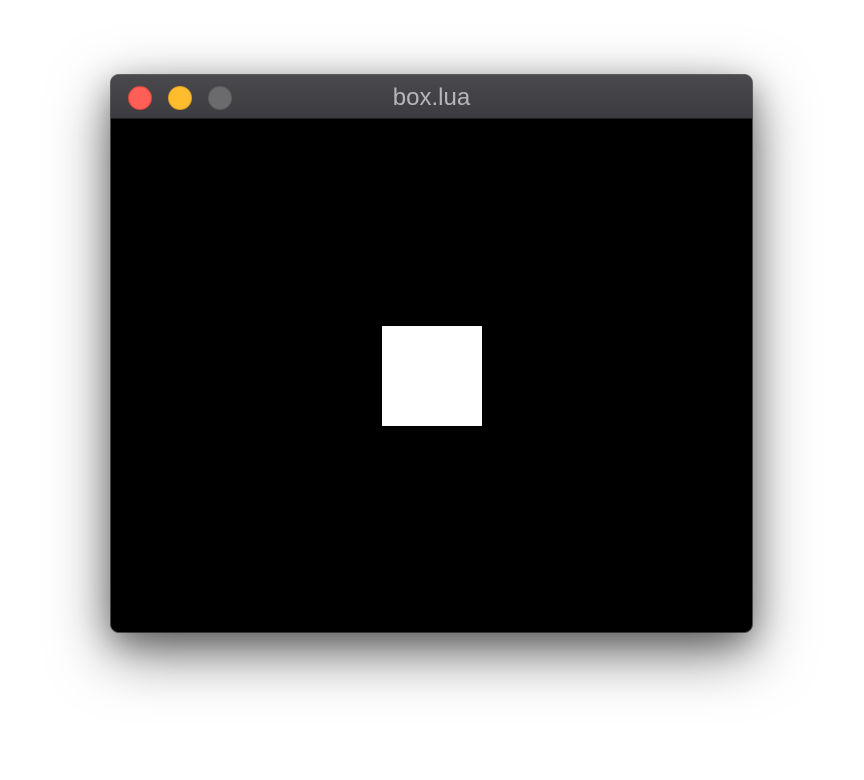 The width and height of the screenshot is (864, 780). I want to click on window-title: box.lua, so click(431, 97).